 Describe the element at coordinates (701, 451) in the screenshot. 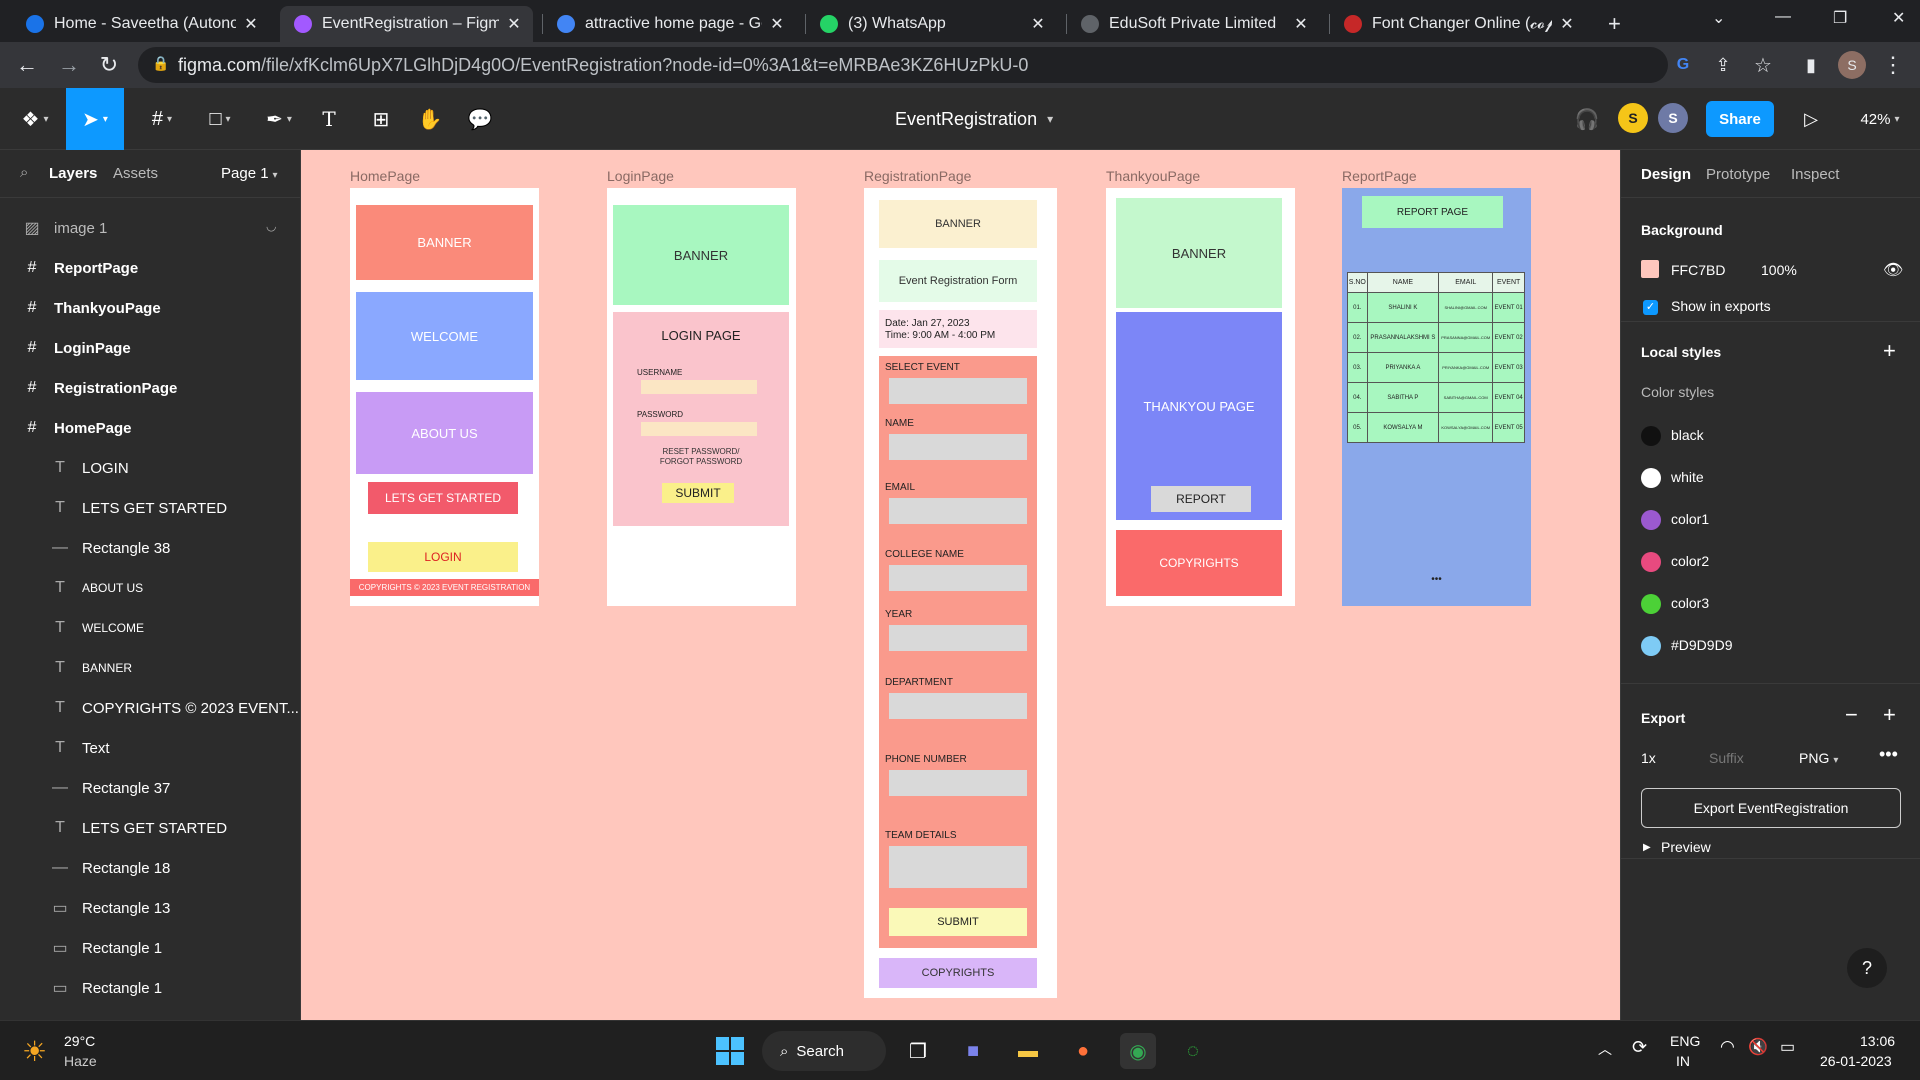

I see `reset-password-link: RESET PASSWORD/` at that location.